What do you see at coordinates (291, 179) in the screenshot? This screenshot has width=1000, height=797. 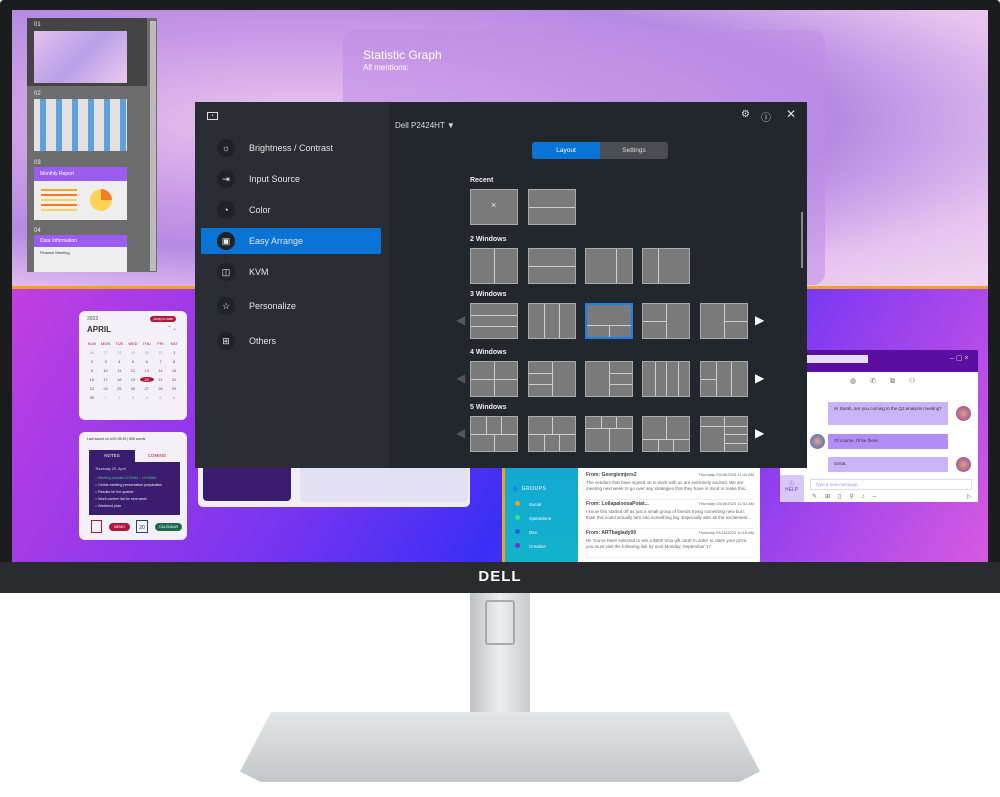 I see `menu-item-input-source: ⇥ Input Source` at bounding box center [291, 179].